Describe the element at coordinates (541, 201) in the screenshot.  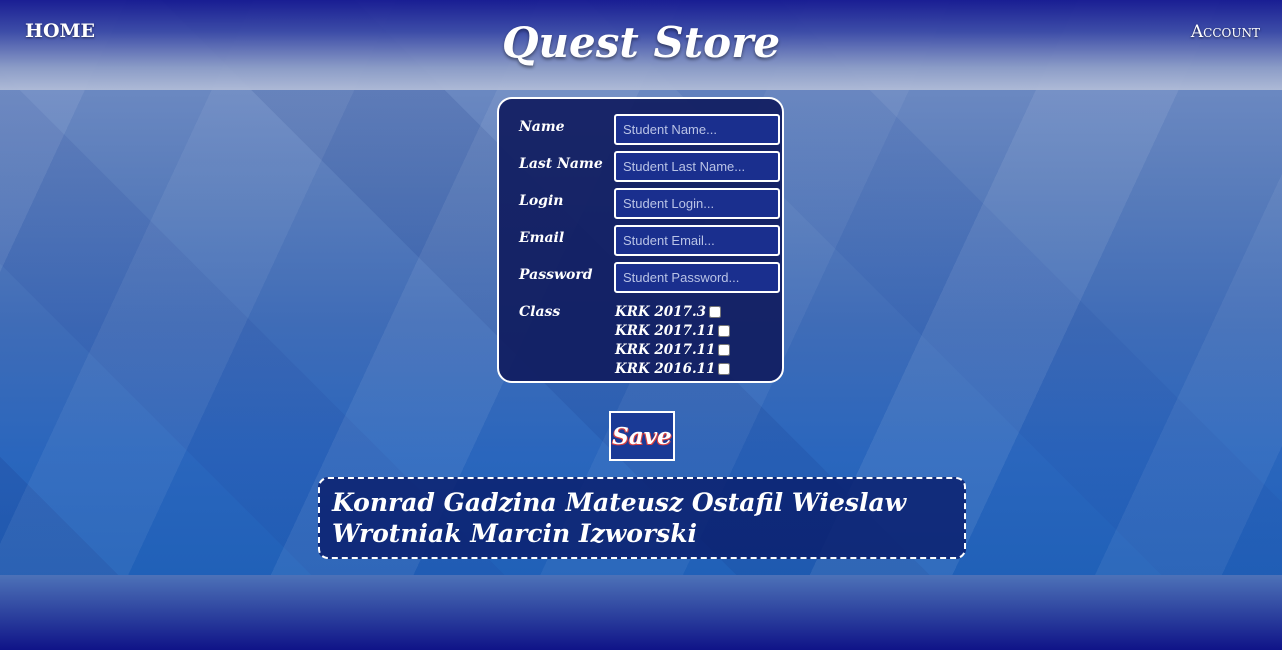
I see `login-label: Login` at that location.